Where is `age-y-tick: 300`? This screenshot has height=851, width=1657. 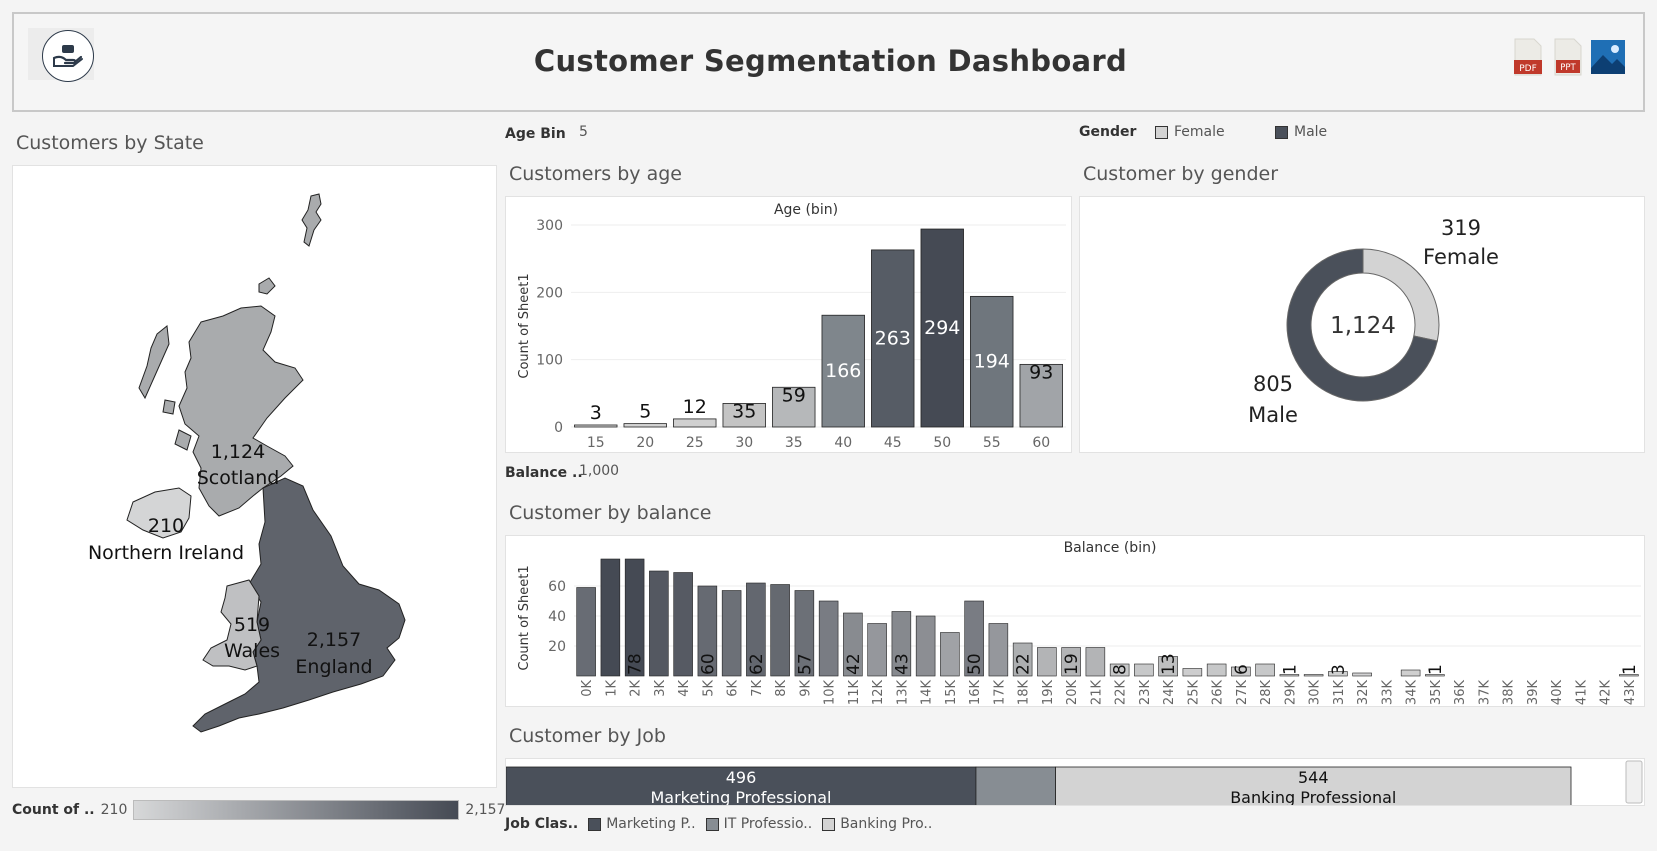
age-y-tick: 300 is located at coordinates (549, 226).